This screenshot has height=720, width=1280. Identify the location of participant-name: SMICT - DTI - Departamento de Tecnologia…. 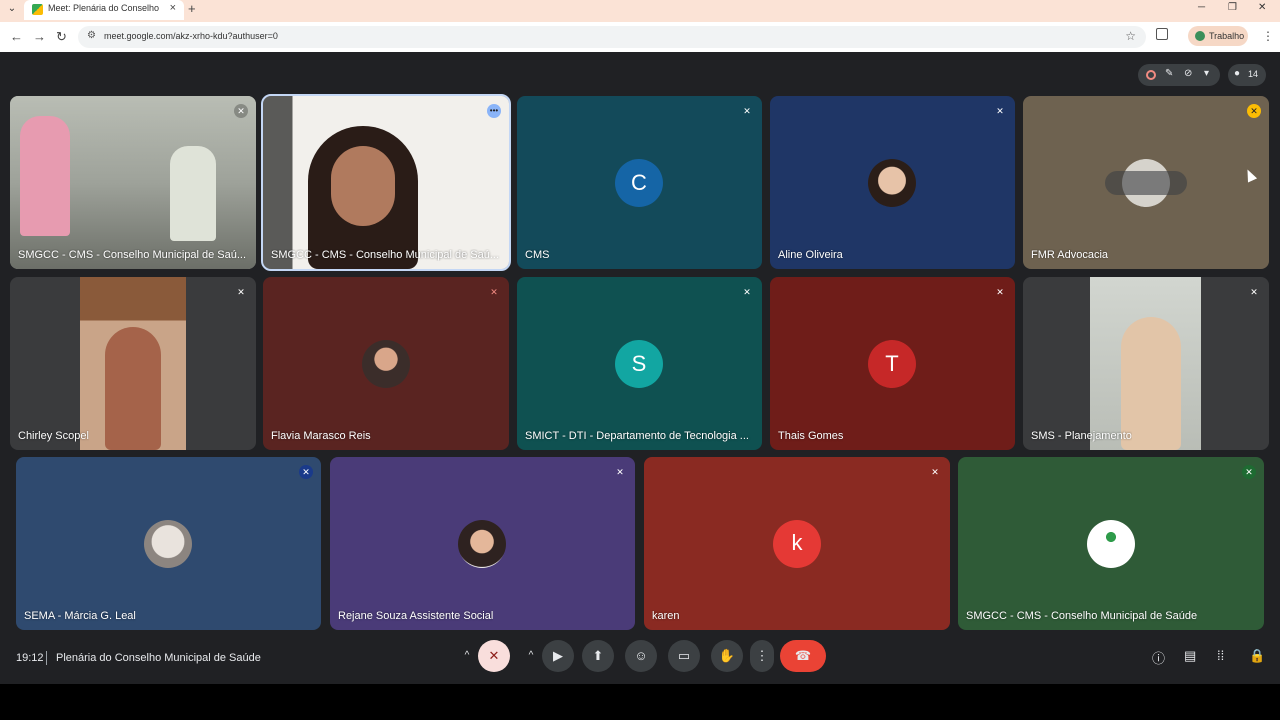
(637, 436).